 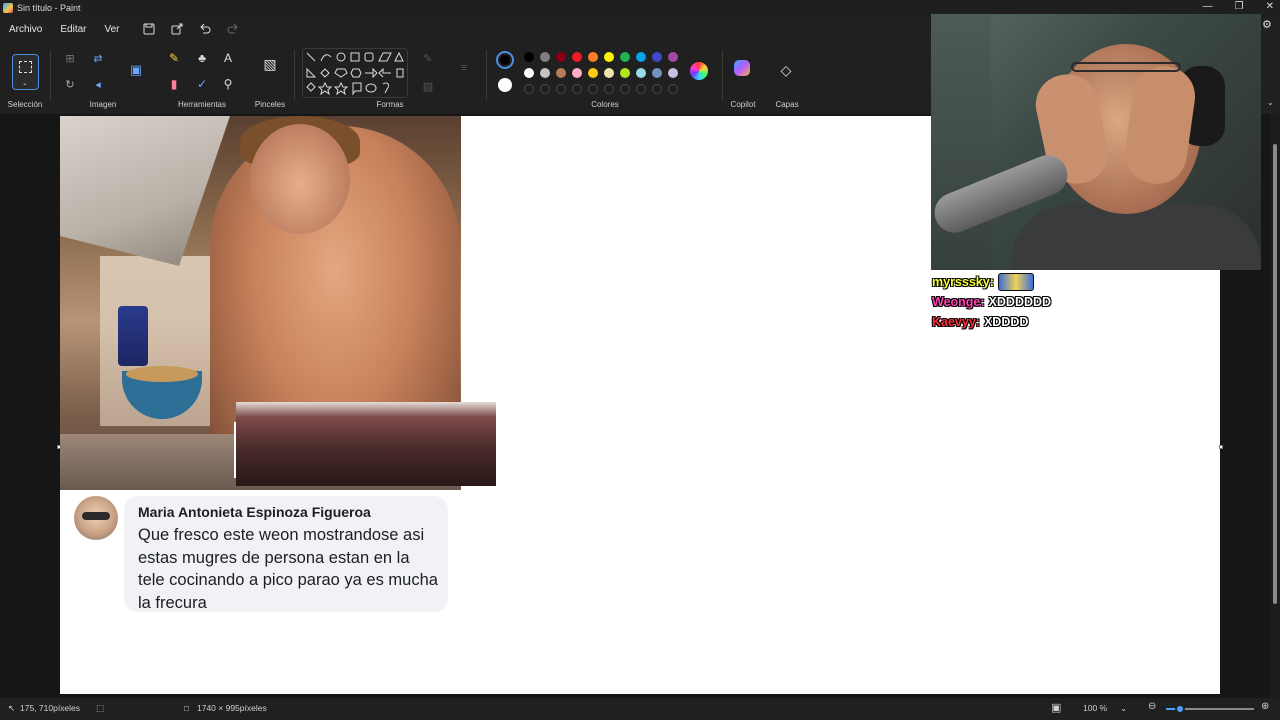 I want to click on scroll-thumb, so click(x=1275, y=374).